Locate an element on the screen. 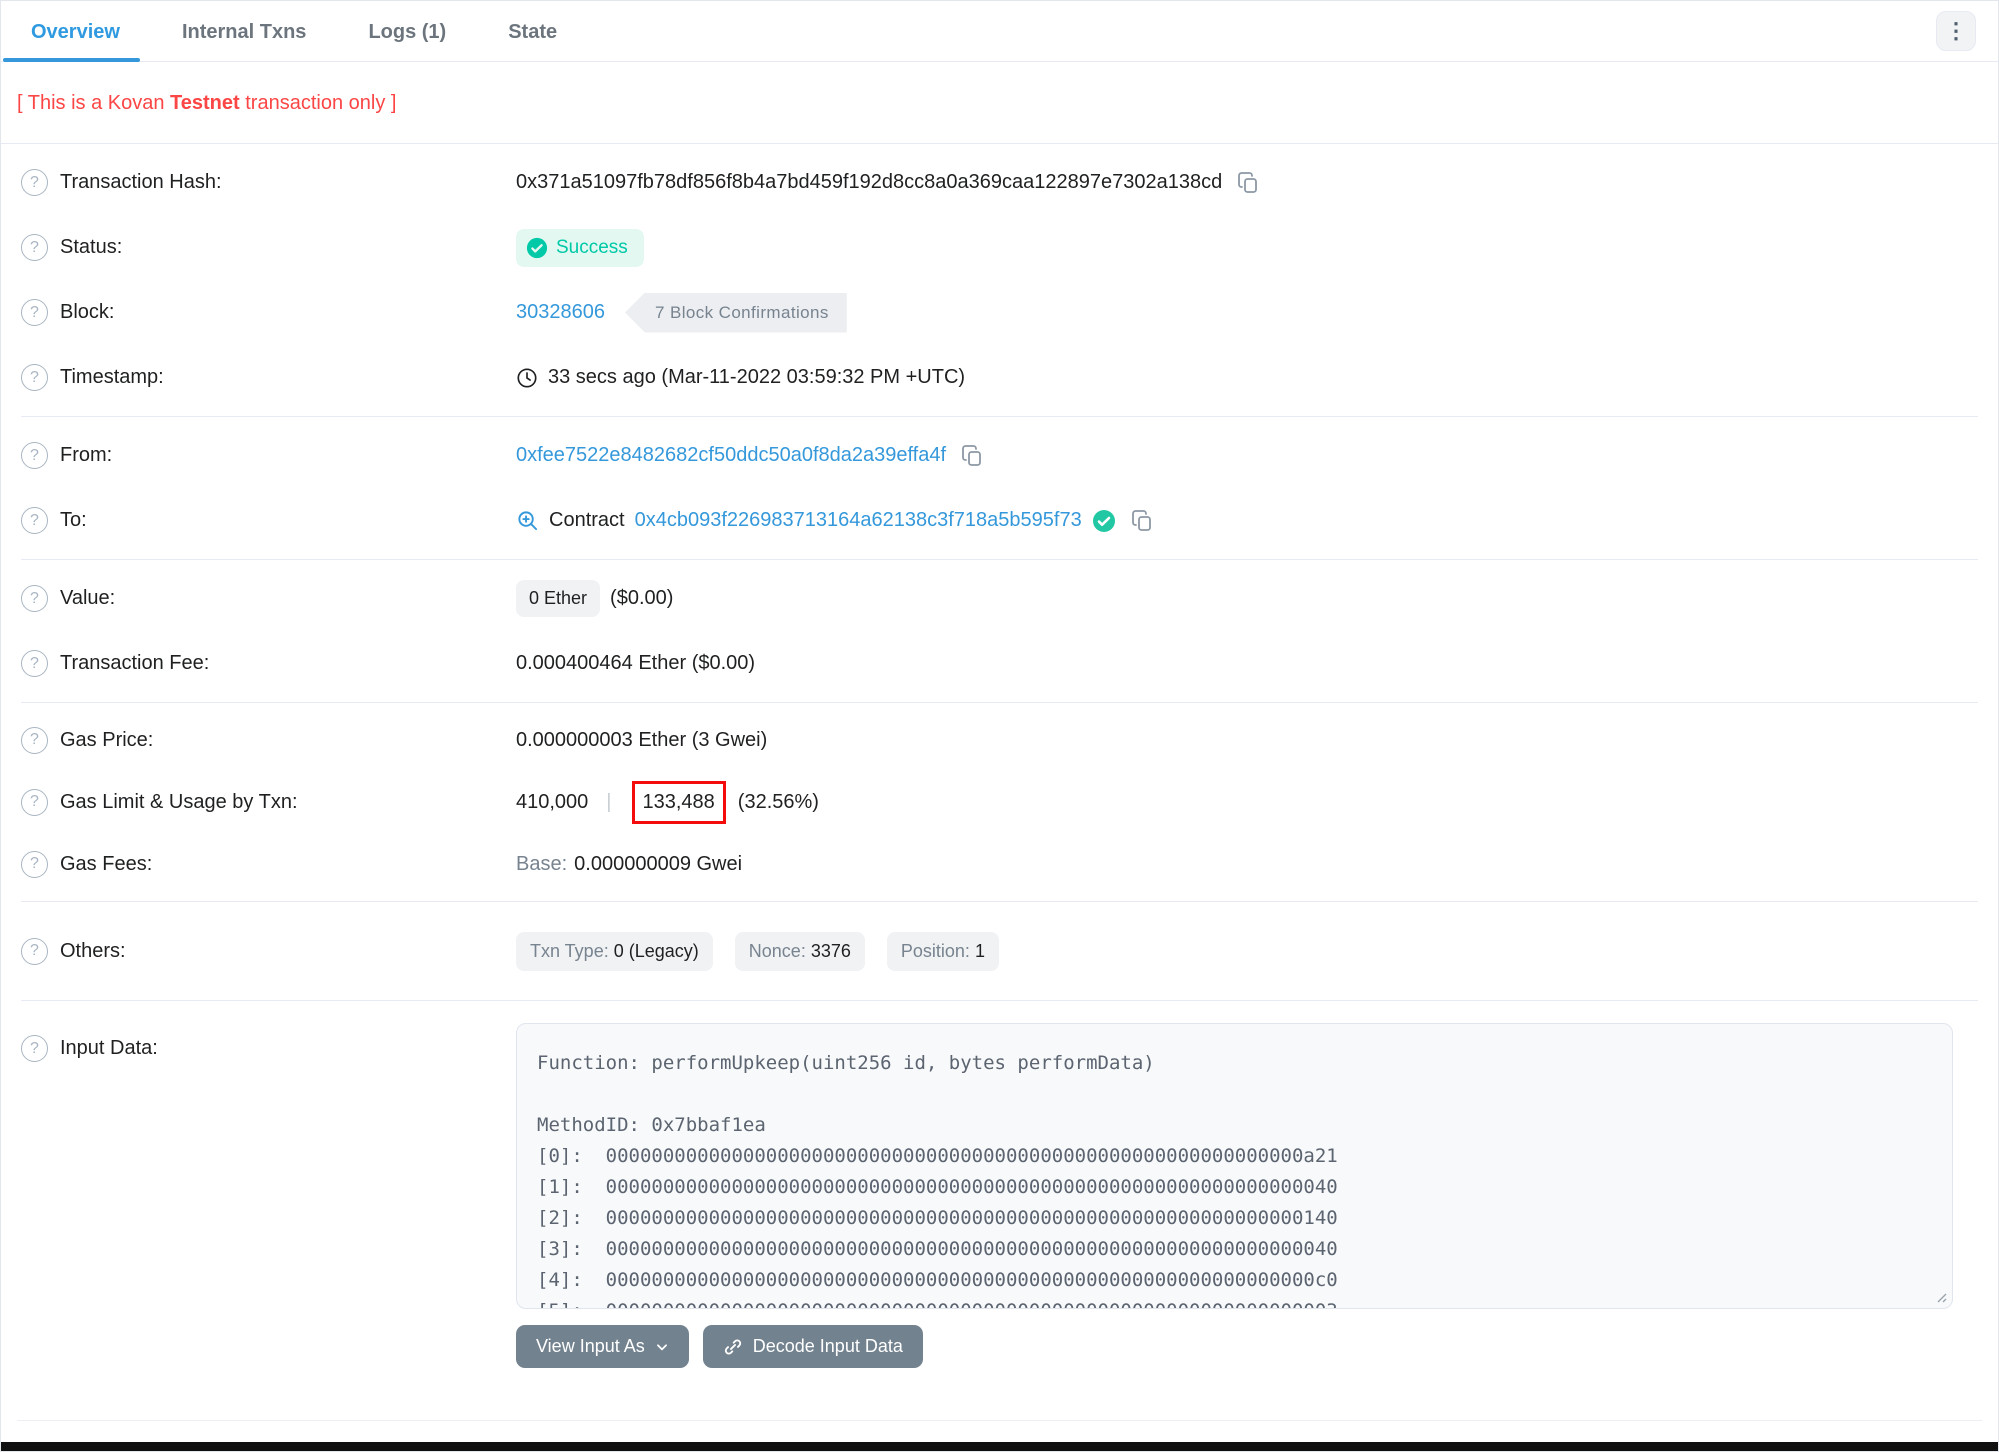  notice-bold: Testnet is located at coordinates (205, 103).